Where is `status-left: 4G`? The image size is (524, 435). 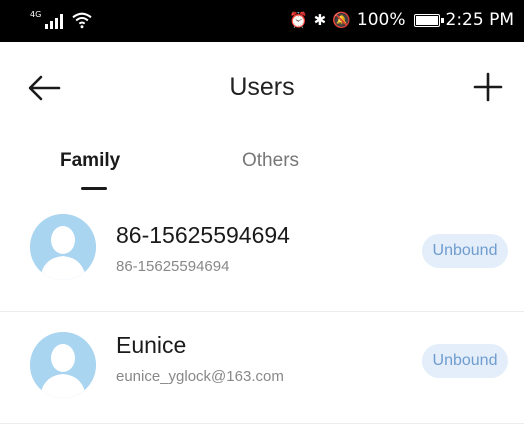
status-left: 4G is located at coordinates (61, 20).